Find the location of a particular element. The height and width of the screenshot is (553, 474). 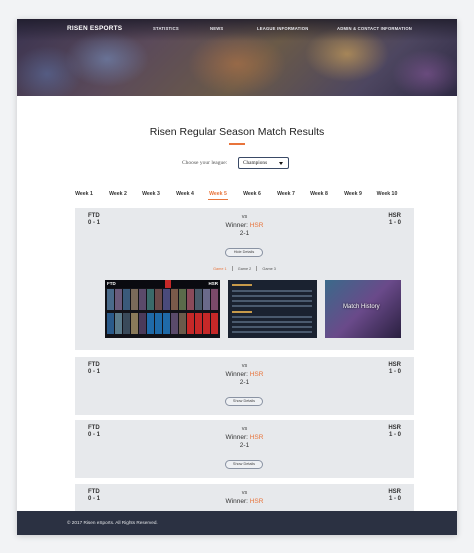

nav-link-league-information: LEAGUE INFORMATION is located at coordinates (282, 28).